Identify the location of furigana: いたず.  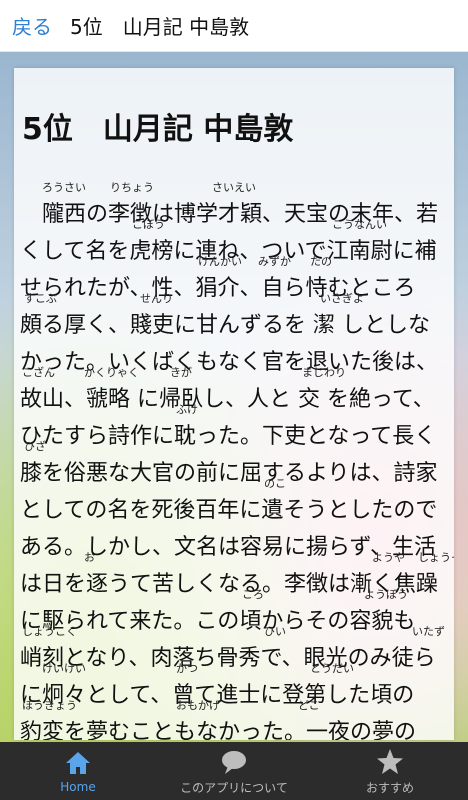
(428, 631).